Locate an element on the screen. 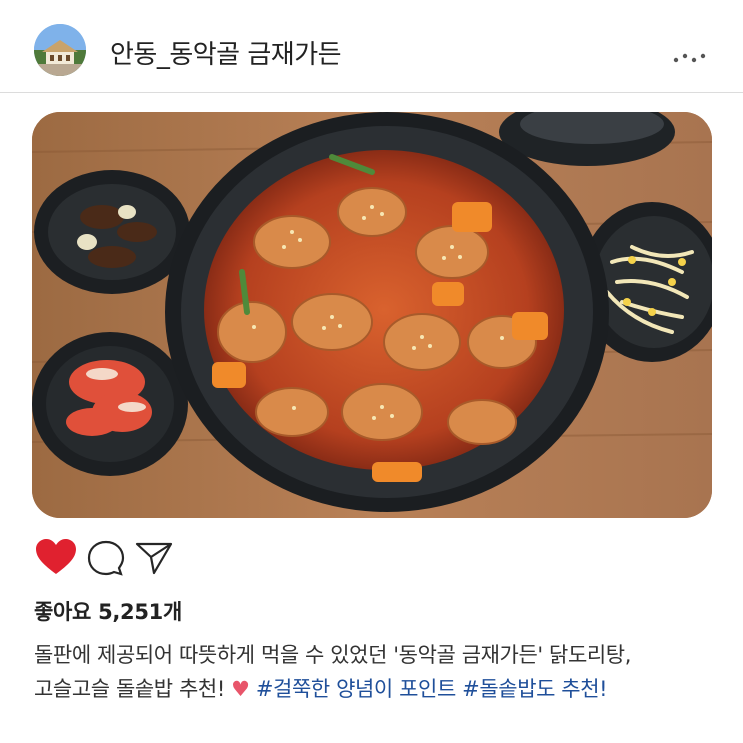 This screenshot has width=743, height=743. username: 안동_동악골 금재가든 is located at coordinates (226, 52).